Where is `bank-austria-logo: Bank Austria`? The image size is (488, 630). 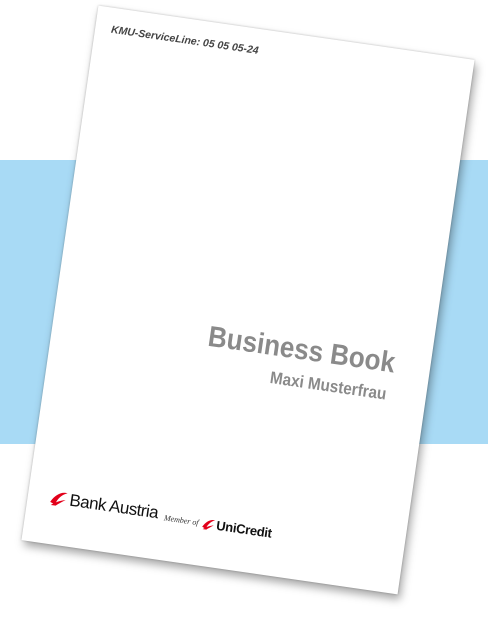
bank-austria-logo: Bank Austria is located at coordinates (104, 505).